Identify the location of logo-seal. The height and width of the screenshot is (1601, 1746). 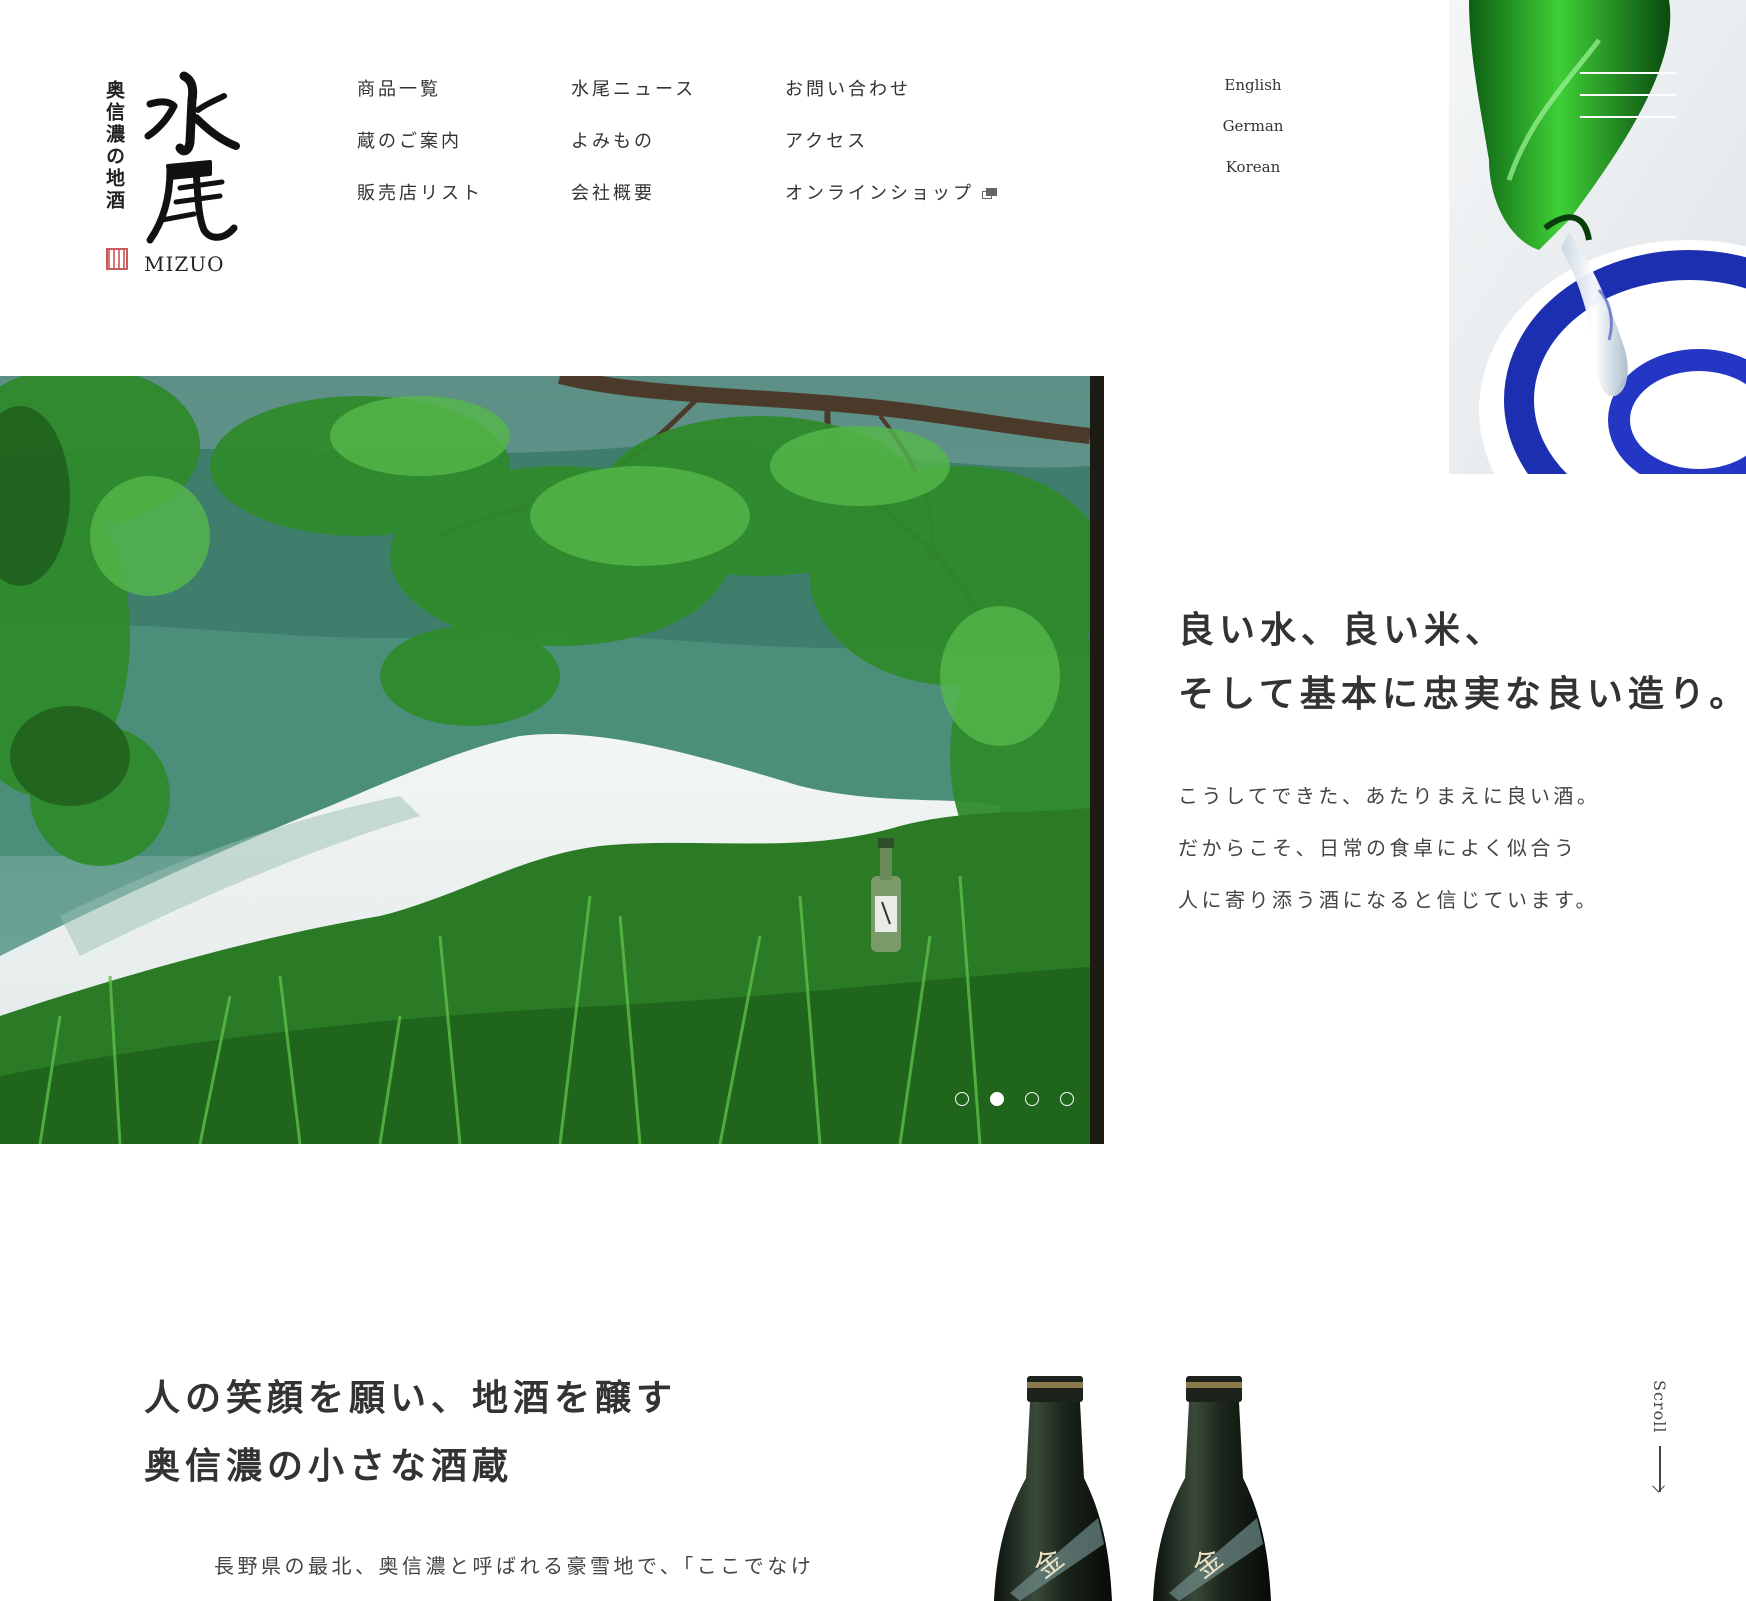
(117, 259).